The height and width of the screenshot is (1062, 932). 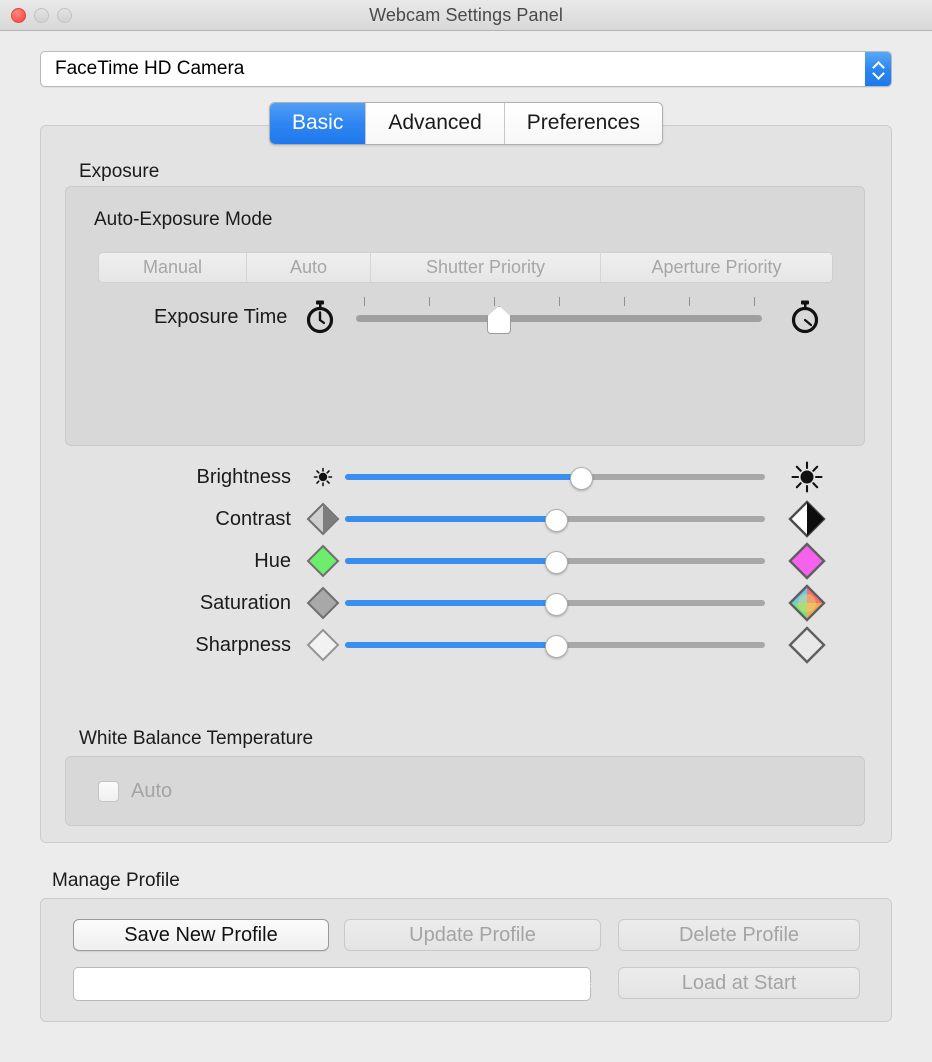 I want to click on hue-slider-thumb, so click(x=556, y=562).